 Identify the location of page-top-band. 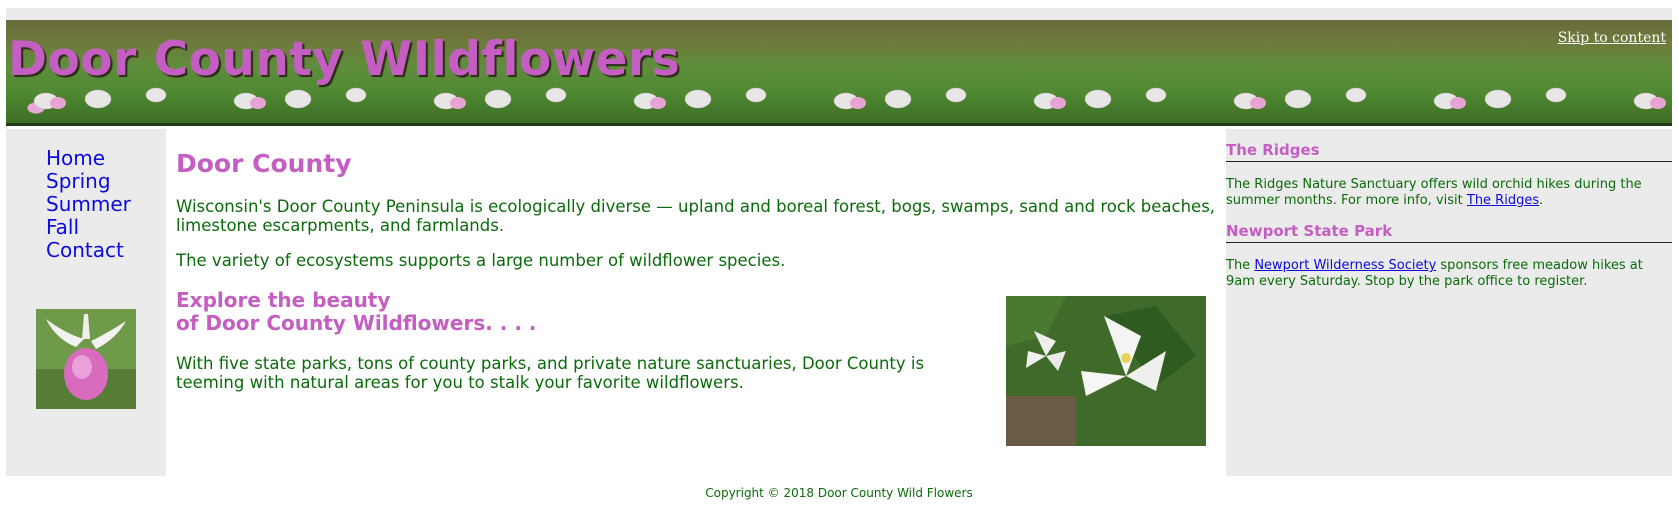
(839, 14).